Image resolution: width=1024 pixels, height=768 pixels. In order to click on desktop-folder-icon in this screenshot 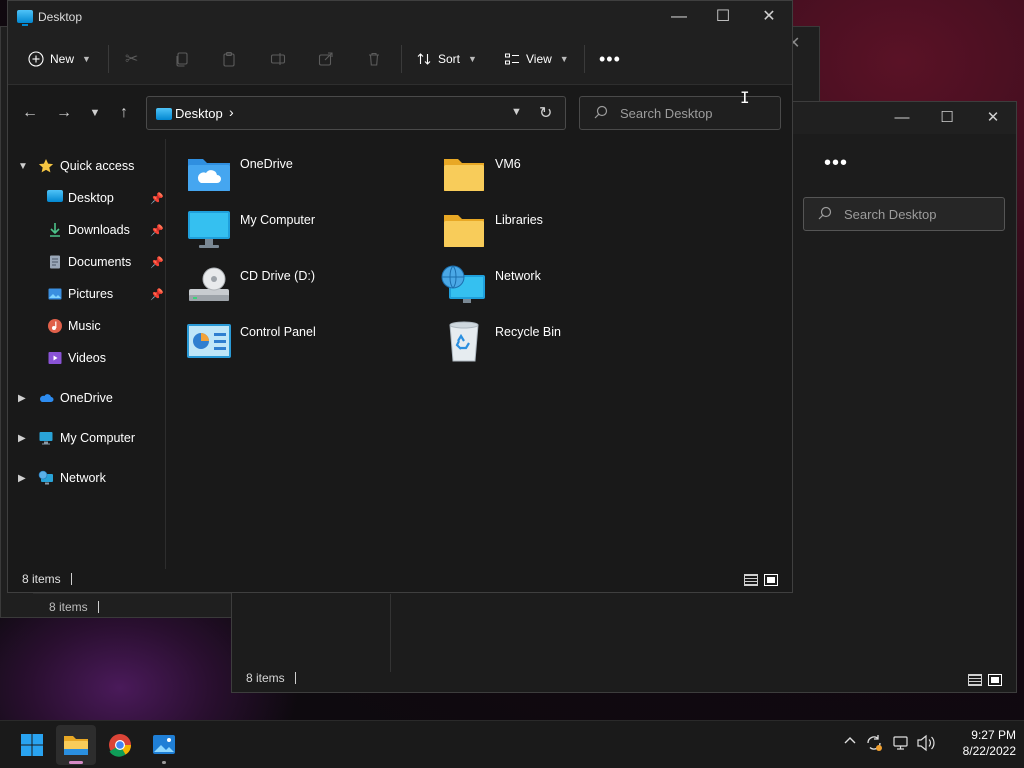, I will do `click(25, 18)`.